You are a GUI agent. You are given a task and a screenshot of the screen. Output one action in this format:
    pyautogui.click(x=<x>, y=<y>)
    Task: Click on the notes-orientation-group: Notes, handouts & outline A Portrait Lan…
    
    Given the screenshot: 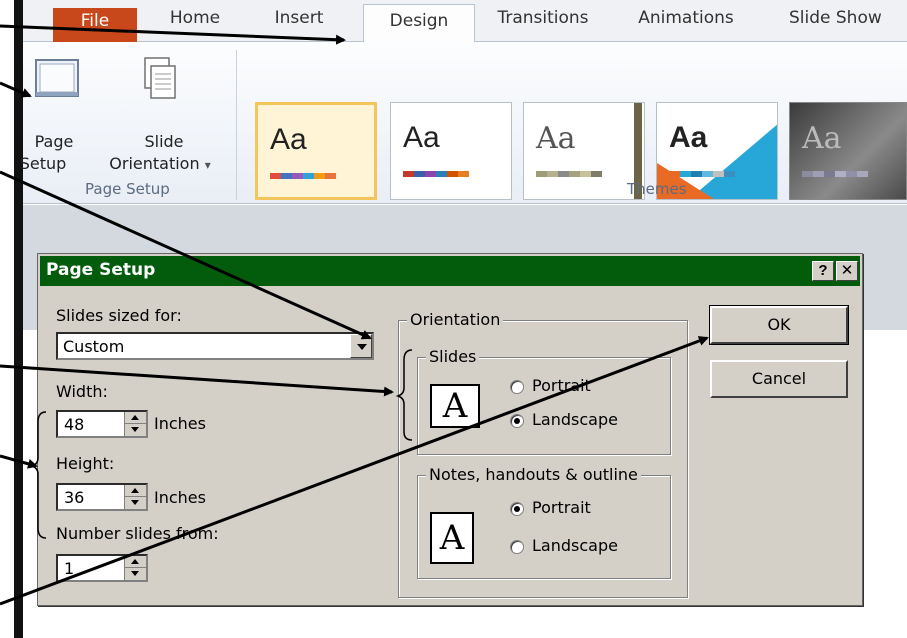 What is the action you would take?
    pyautogui.click(x=544, y=522)
    